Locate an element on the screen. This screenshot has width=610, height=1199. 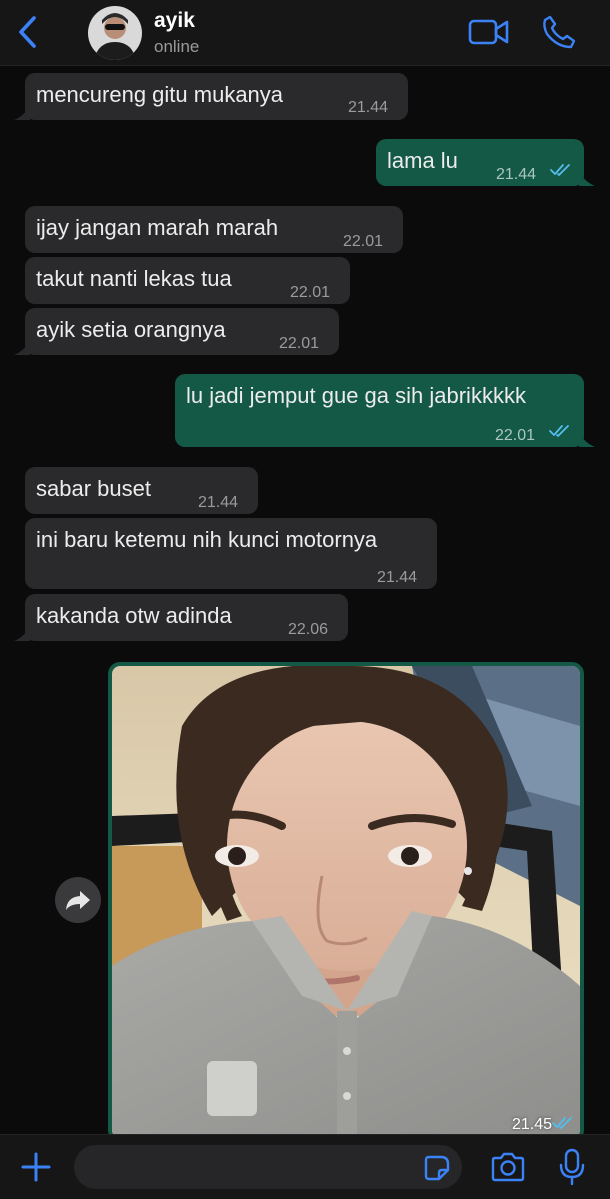
message-bubble-incoming: ijay jangan marah marah 22.01 is located at coordinates (214, 229).